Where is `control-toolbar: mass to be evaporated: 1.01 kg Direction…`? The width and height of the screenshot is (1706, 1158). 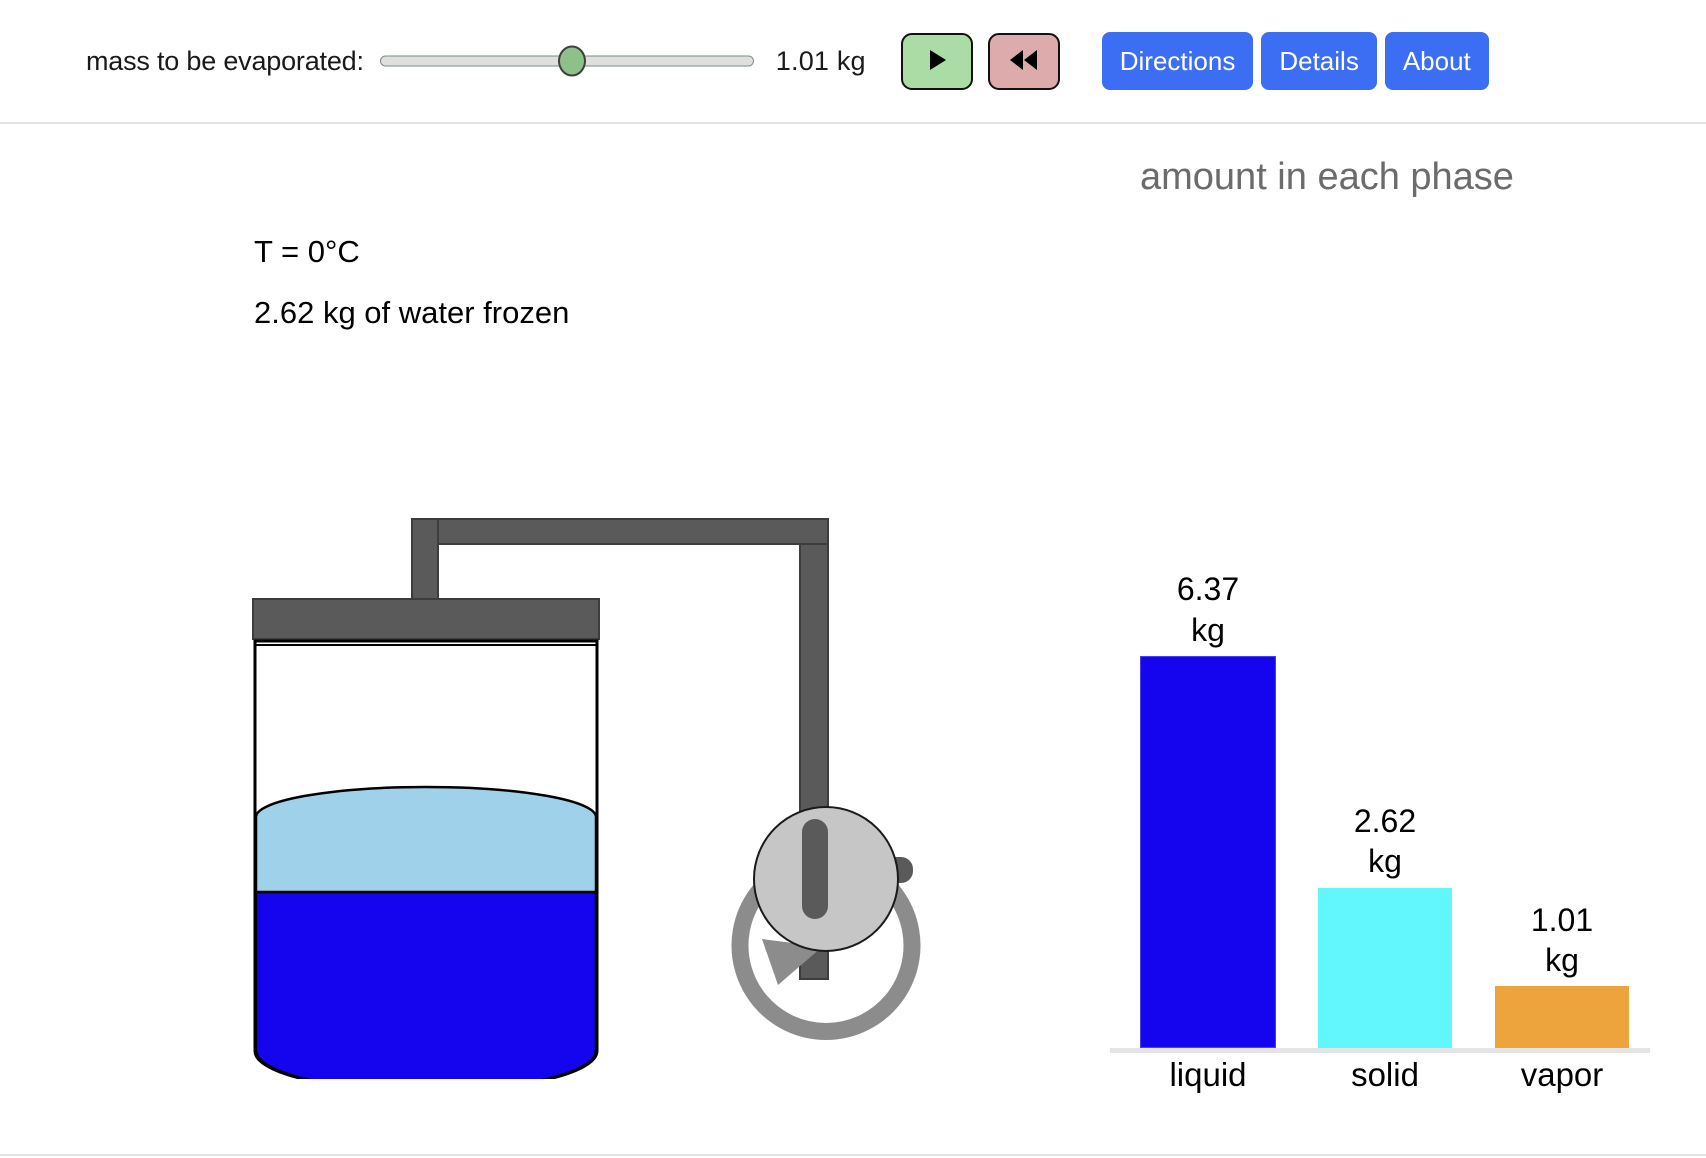
control-toolbar: mass to be evaporated: 1.01 kg Direction… is located at coordinates (853, 62).